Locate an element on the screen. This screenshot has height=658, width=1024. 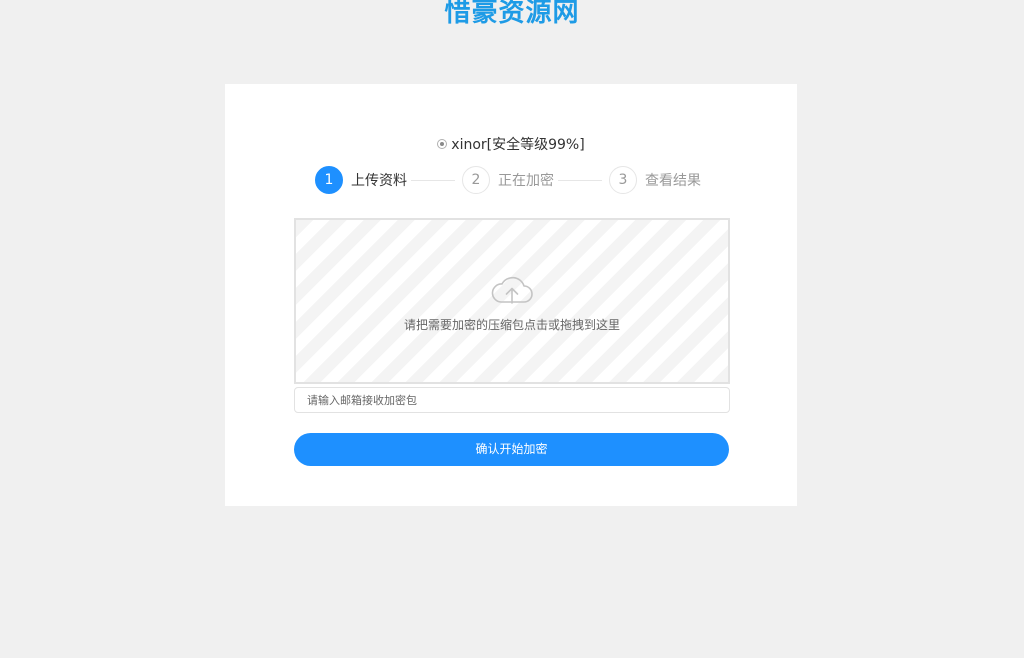
start-encrypt-button: 确认开始加密 is located at coordinates (511, 449).